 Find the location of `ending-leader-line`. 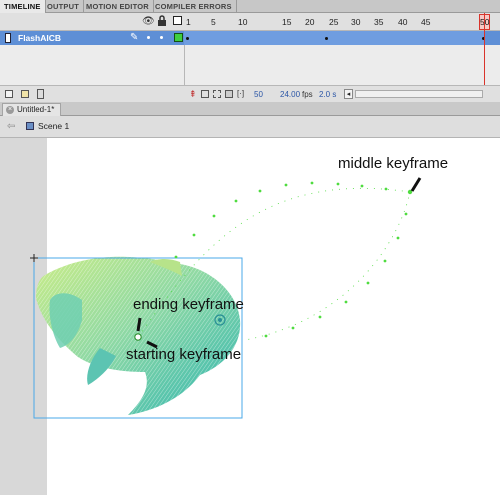

ending-leader-line is located at coordinates (139, 324).